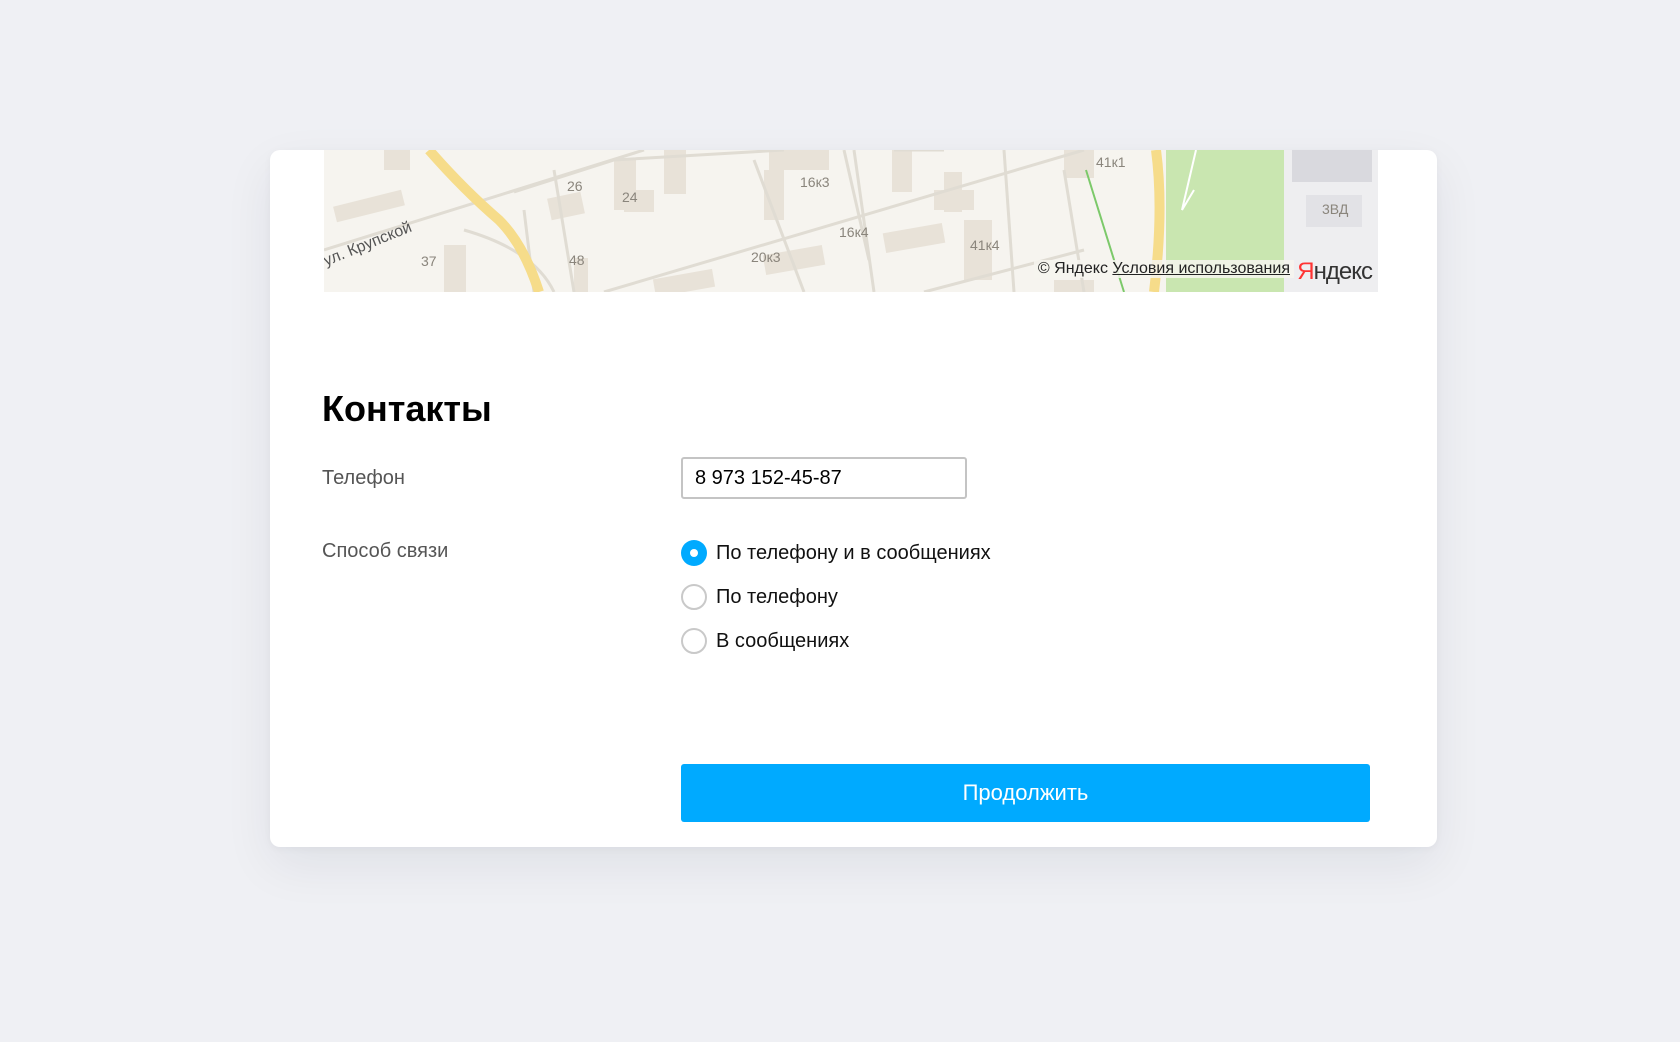 This screenshot has width=1680, height=1042. I want to click on map-house-number: 26, so click(575, 186).